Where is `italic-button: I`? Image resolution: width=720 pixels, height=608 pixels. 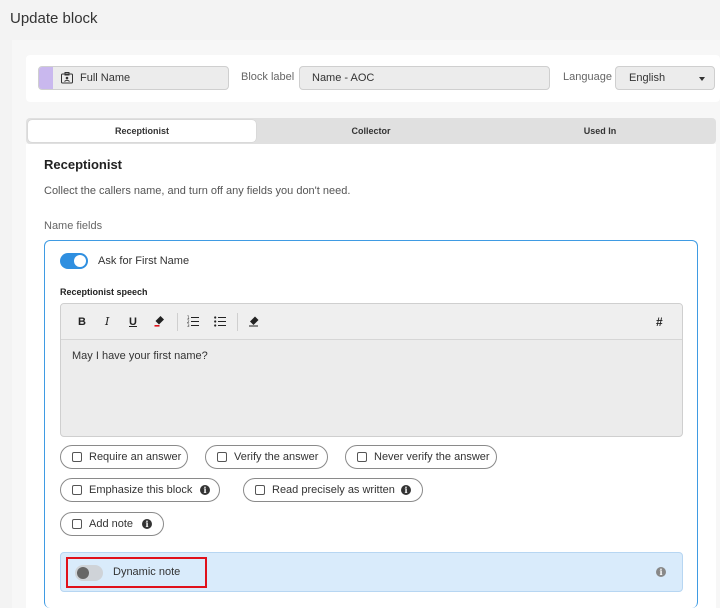 italic-button: I is located at coordinates (107, 322).